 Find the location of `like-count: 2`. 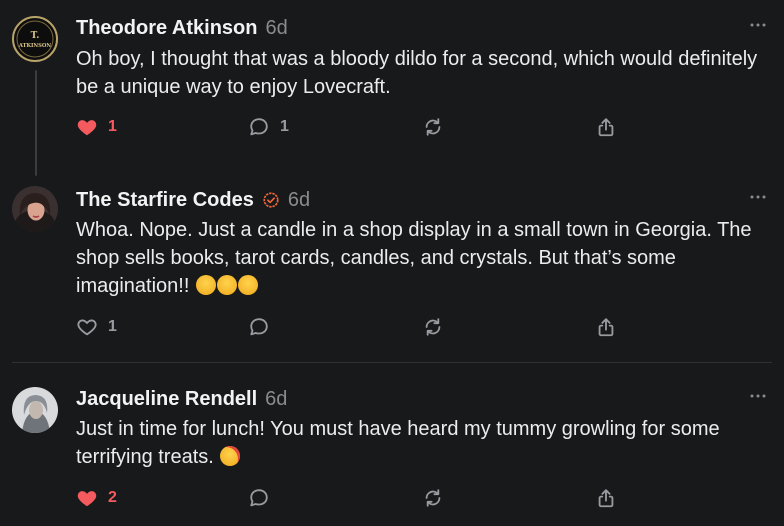

like-count: 2 is located at coordinates (112, 497).